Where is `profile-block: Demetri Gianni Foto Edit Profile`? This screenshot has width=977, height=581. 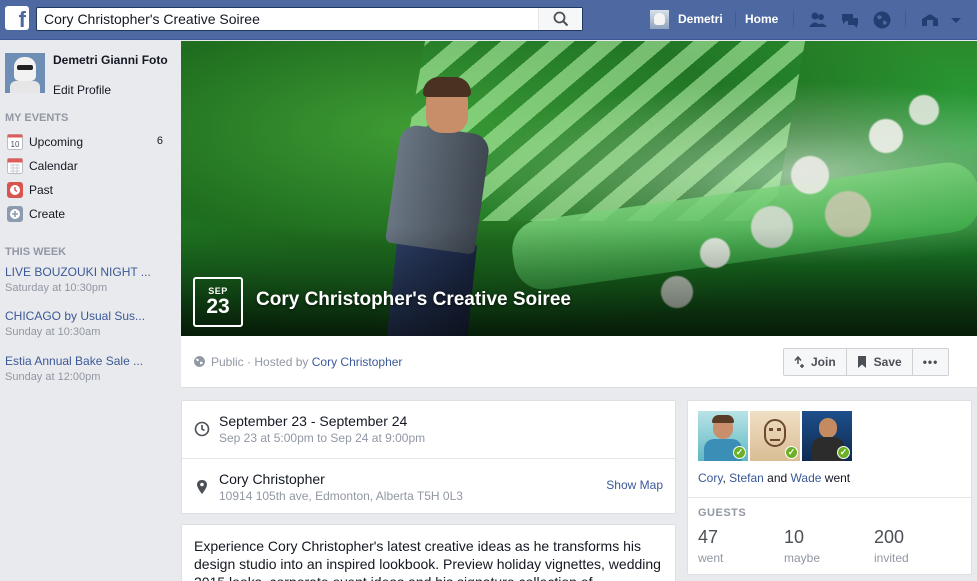 profile-block: Demetri Gianni Foto Edit Profile is located at coordinates (87, 76).